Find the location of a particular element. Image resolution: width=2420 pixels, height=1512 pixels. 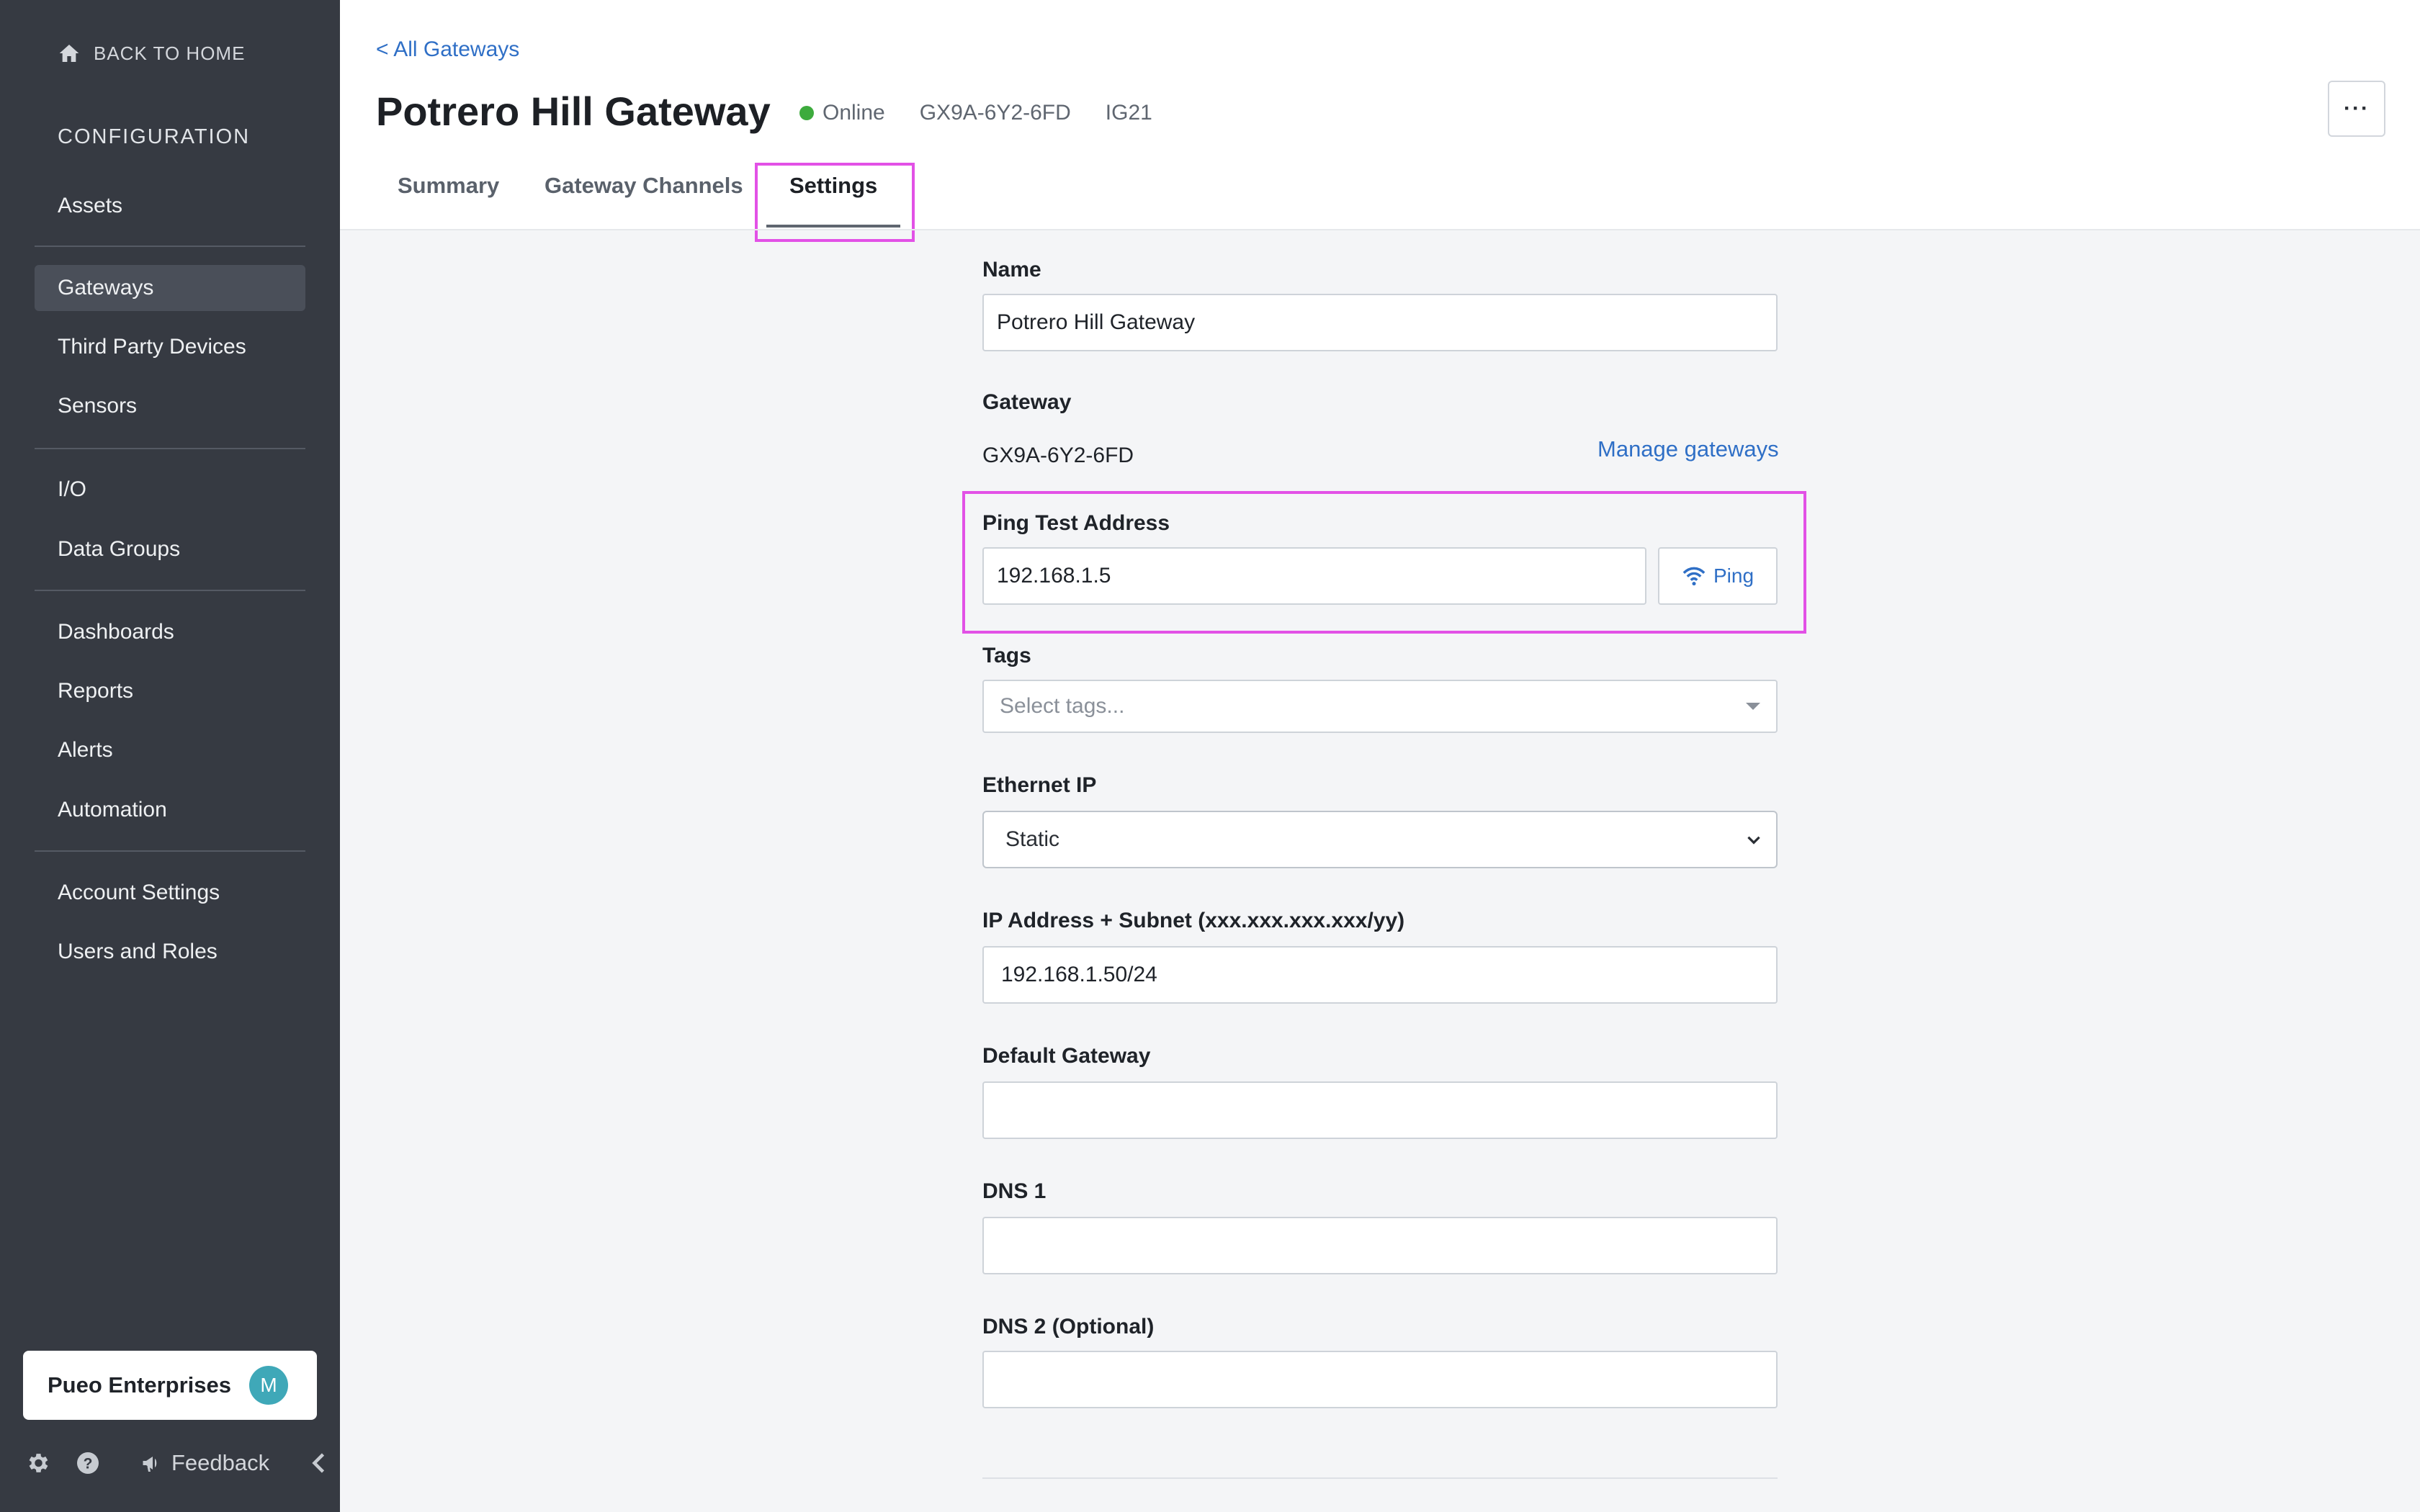

header-divider is located at coordinates (1380, 229).